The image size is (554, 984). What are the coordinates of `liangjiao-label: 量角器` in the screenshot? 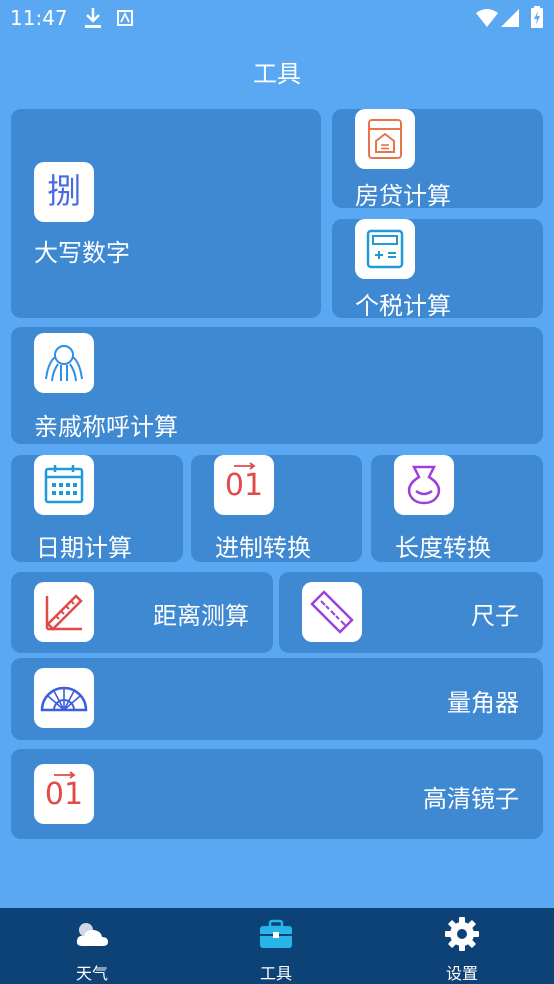 It's located at (483, 703).